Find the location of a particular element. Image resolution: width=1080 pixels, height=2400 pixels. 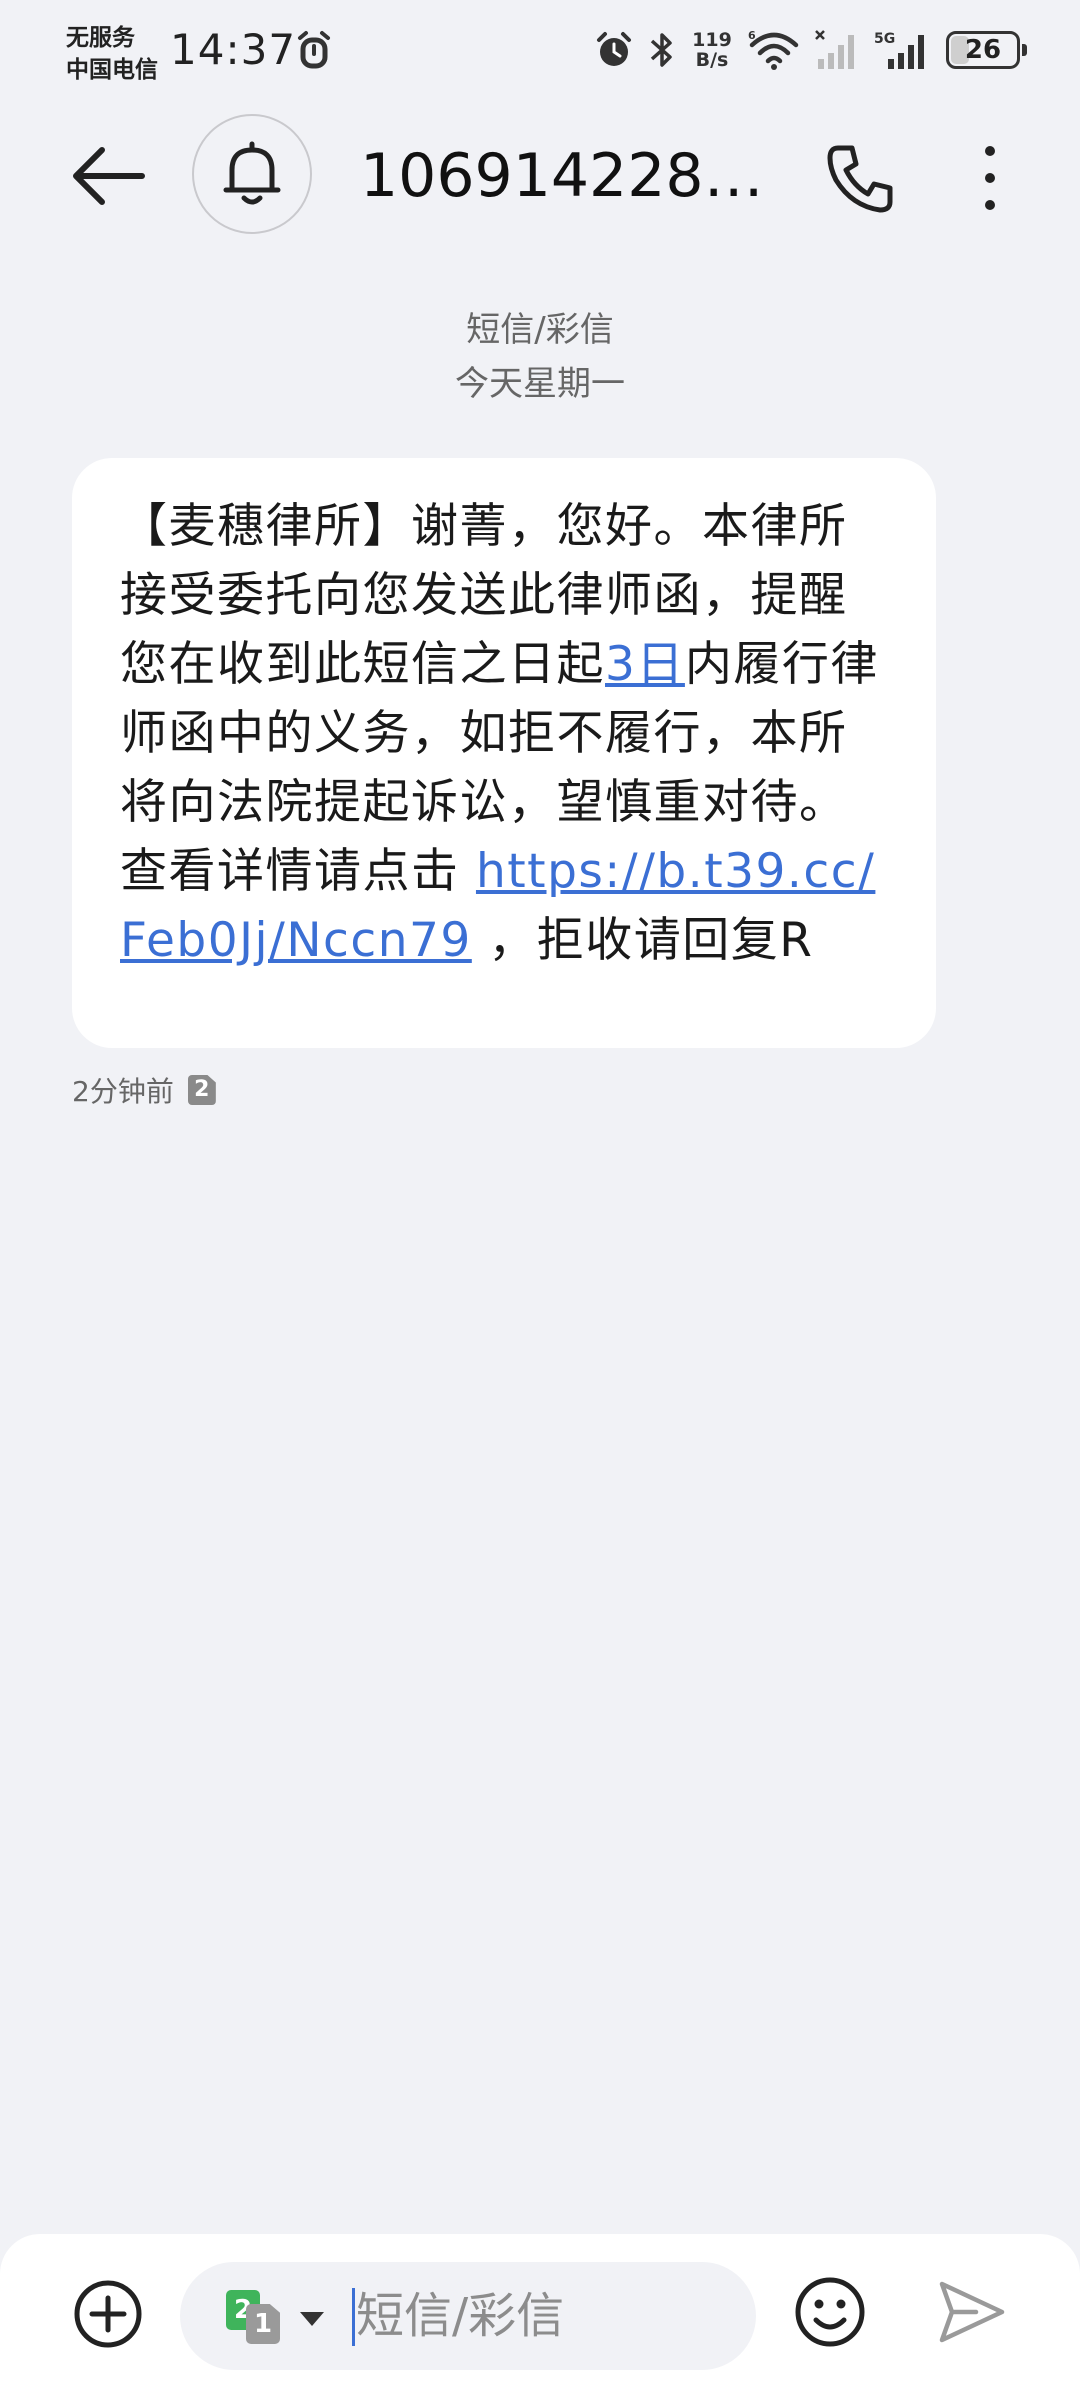

text-cursor is located at coordinates (353, 2317).